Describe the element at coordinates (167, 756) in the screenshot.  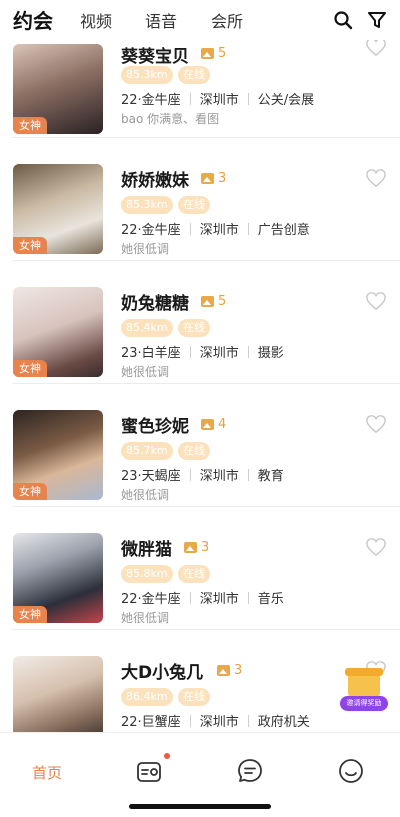
I see `notification-dot` at that location.